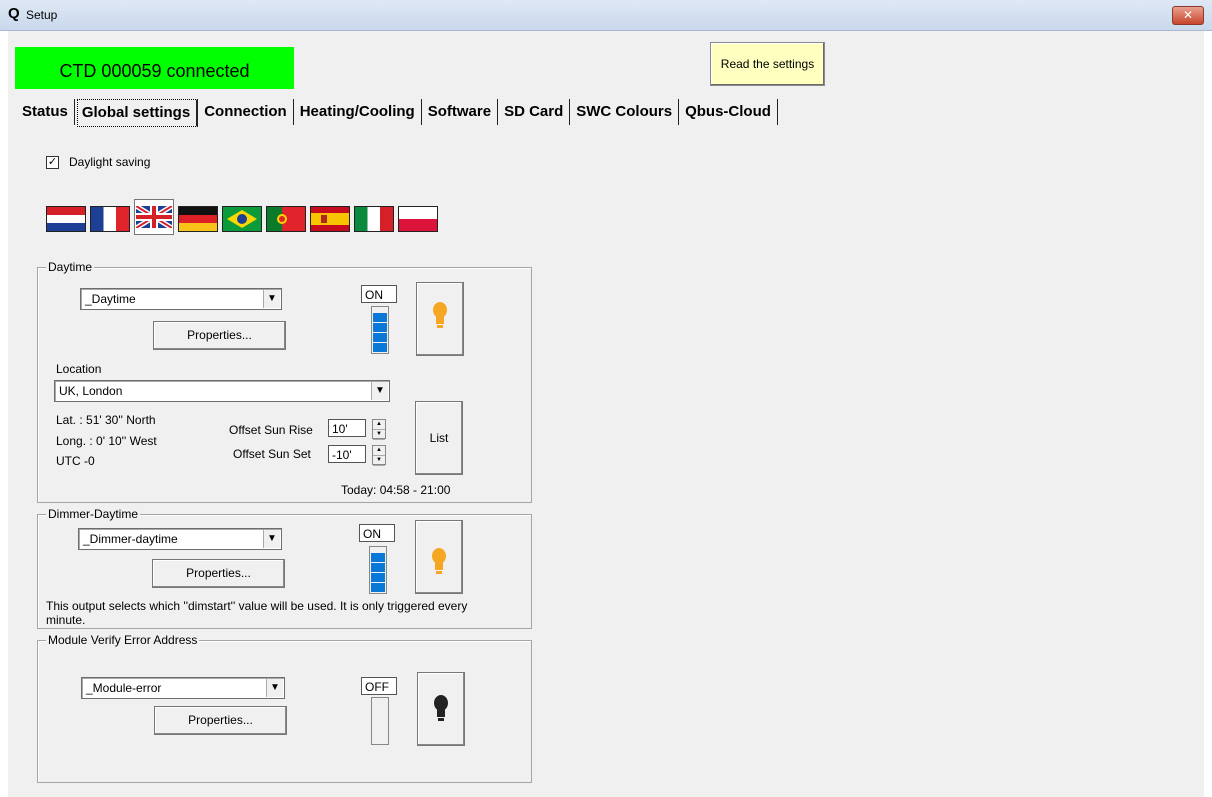  Describe the element at coordinates (1188, 15) in the screenshot. I see `close-button: ✕` at that location.